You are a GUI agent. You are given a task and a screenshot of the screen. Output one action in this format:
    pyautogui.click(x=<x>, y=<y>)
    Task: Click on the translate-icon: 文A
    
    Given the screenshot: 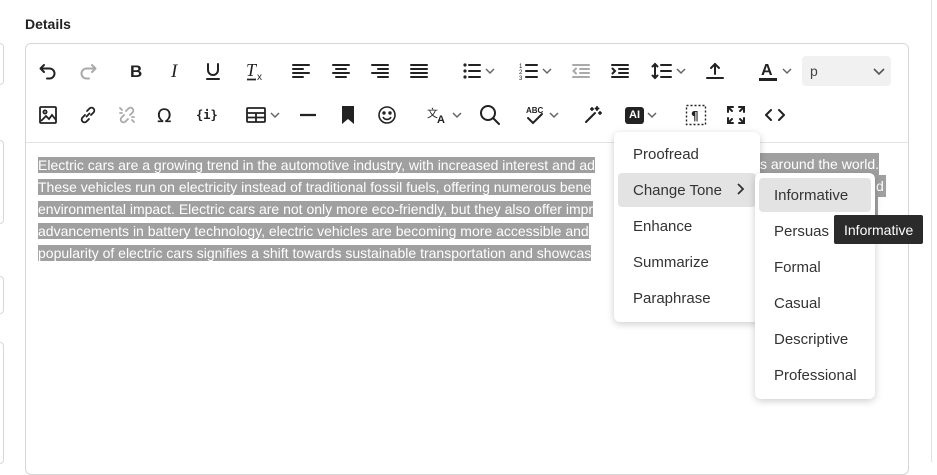 What is the action you would take?
    pyautogui.click(x=444, y=115)
    